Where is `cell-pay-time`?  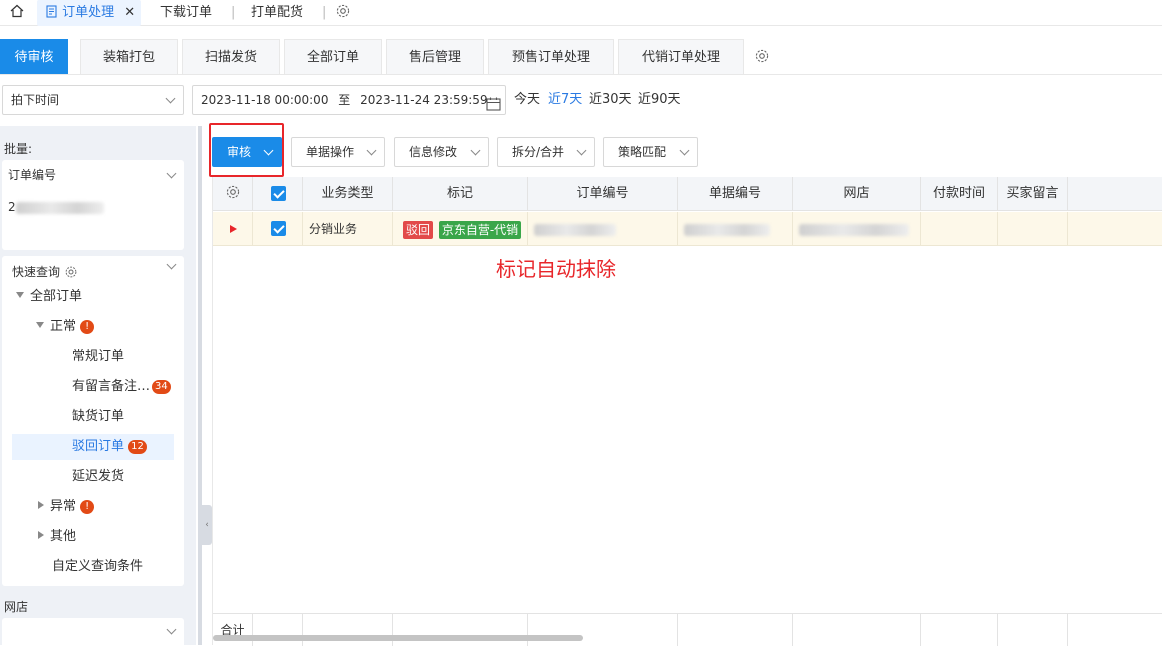
cell-pay-time is located at coordinates (959, 229).